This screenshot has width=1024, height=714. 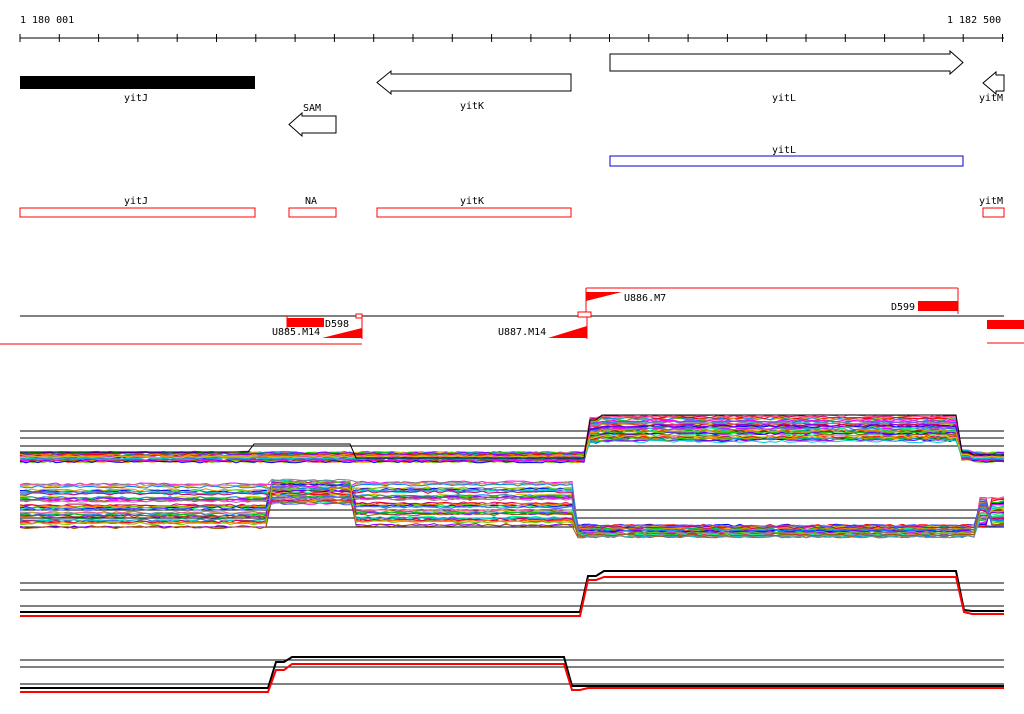 What do you see at coordinates (472, 106) in the screenshot?
I see `gene-yitK-label: yitK` at bounding box center [472, 106].